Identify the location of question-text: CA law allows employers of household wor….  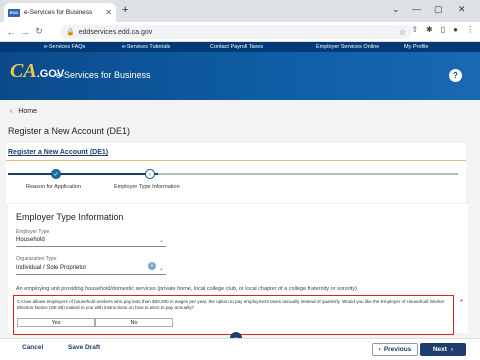
(231, 304).